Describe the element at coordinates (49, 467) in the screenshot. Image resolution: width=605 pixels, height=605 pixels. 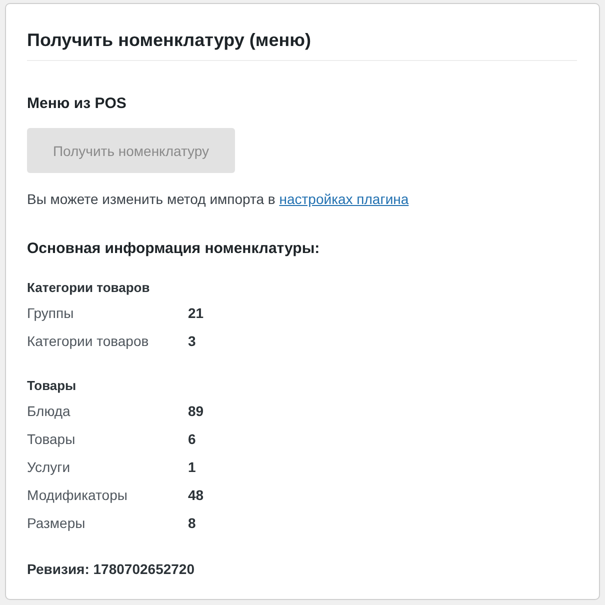
I see `stat-label: Услуги` at that location.